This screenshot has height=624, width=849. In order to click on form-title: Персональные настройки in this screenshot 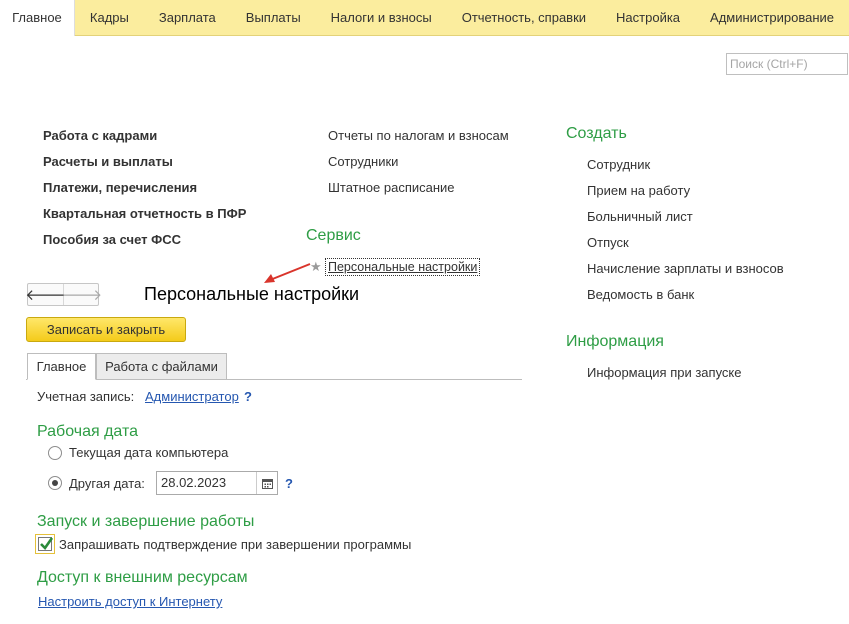, I will do `click(252, 294)`.